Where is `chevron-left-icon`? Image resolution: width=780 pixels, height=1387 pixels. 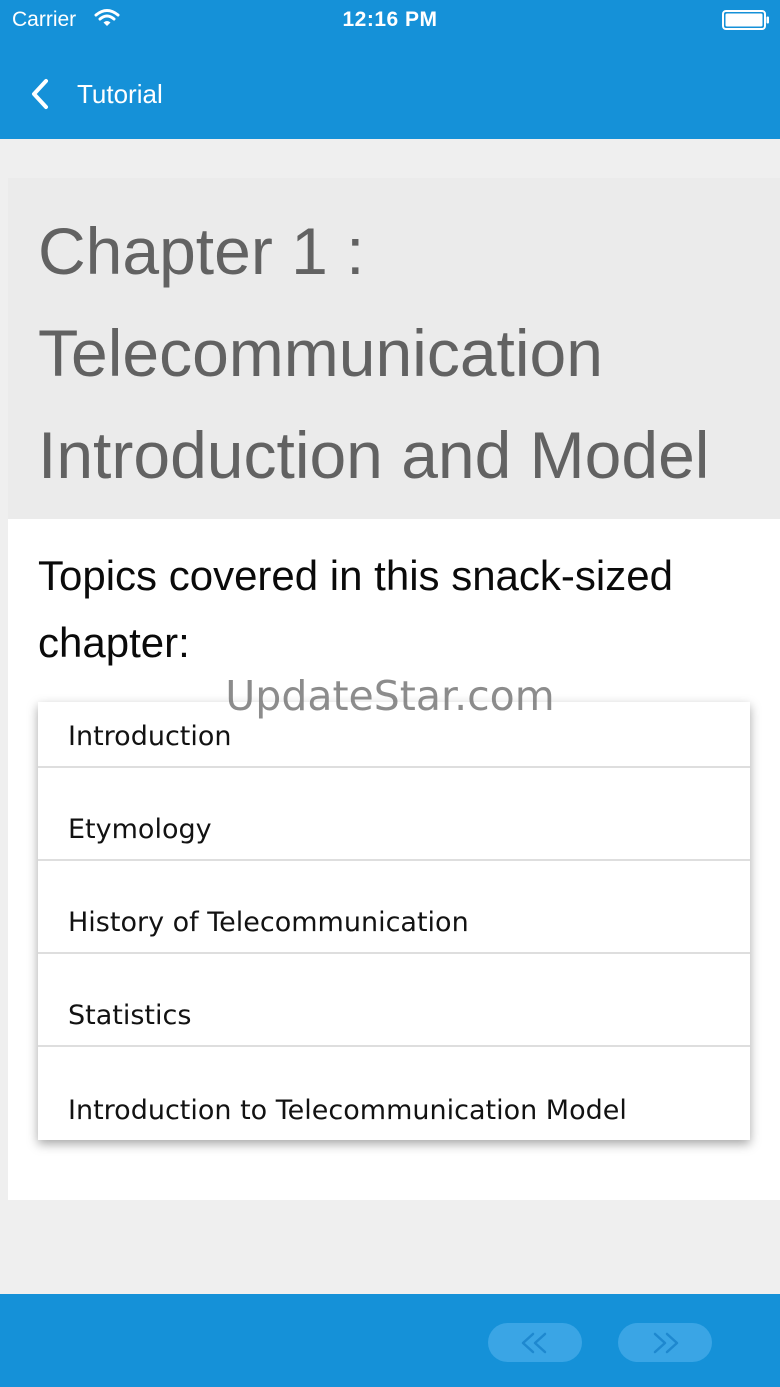
chevron-left-icon is located at coordinates (40, 94).